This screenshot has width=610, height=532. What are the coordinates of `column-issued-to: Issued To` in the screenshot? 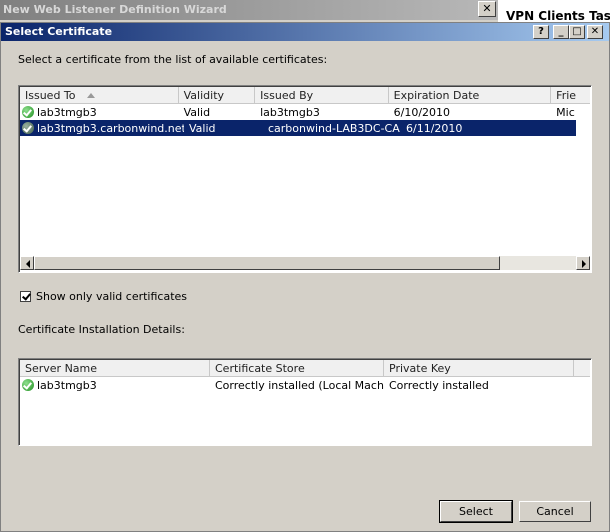 It's located at (99, 95).